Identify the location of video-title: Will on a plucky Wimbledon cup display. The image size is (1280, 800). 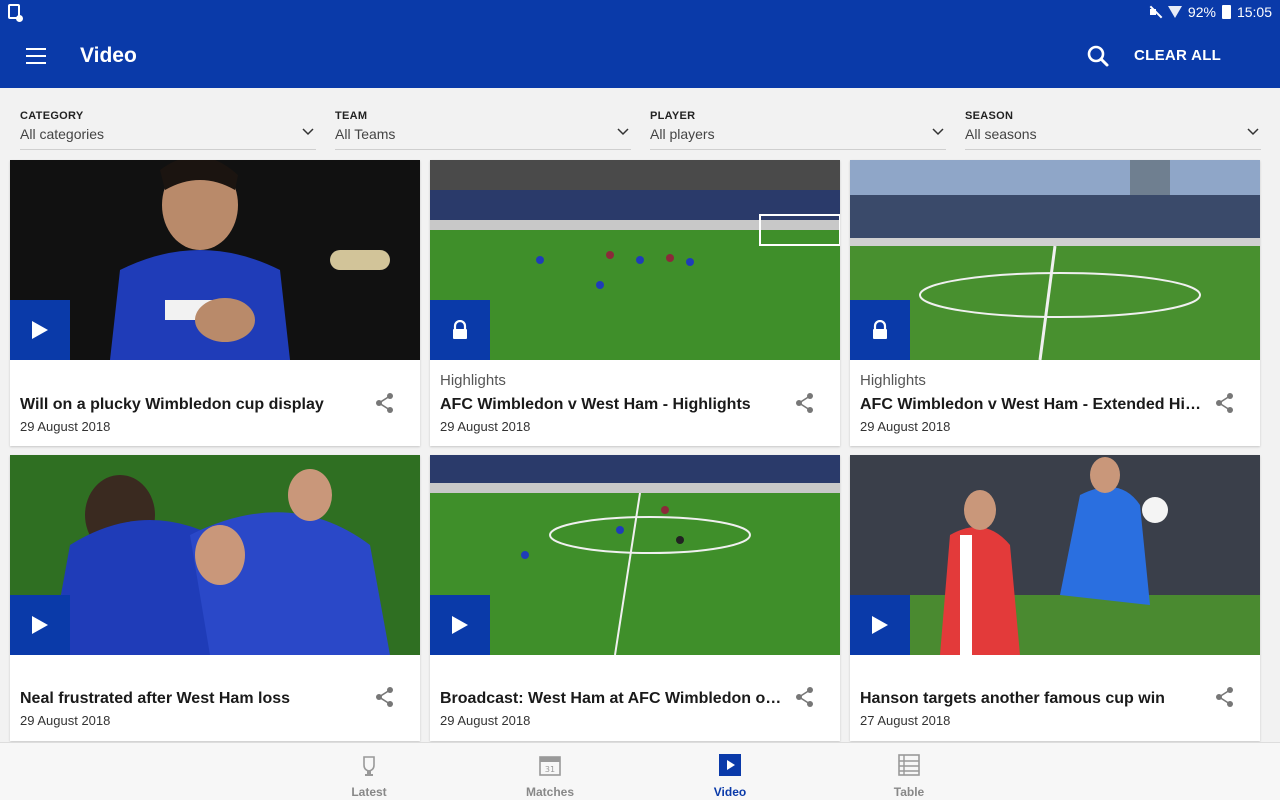
(172, 404).